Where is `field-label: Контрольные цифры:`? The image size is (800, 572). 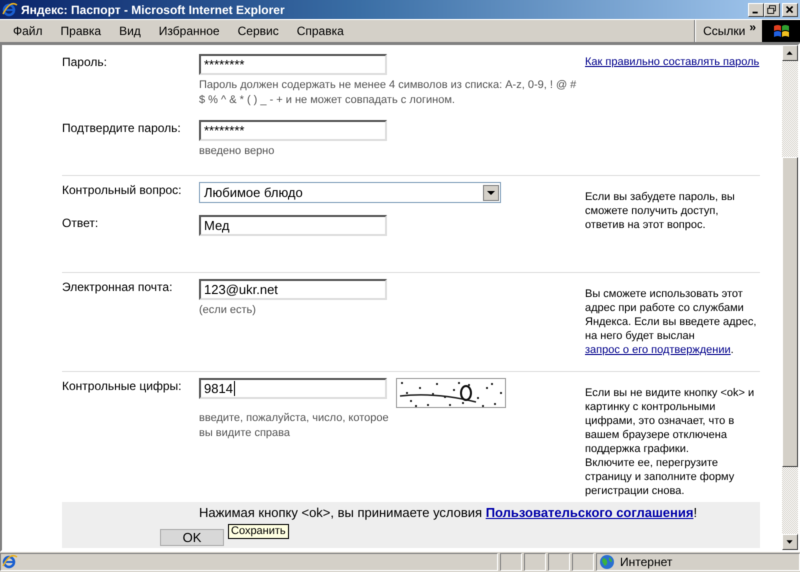 field-label: Контрольные цифры: is located at coordinates (122, 386).